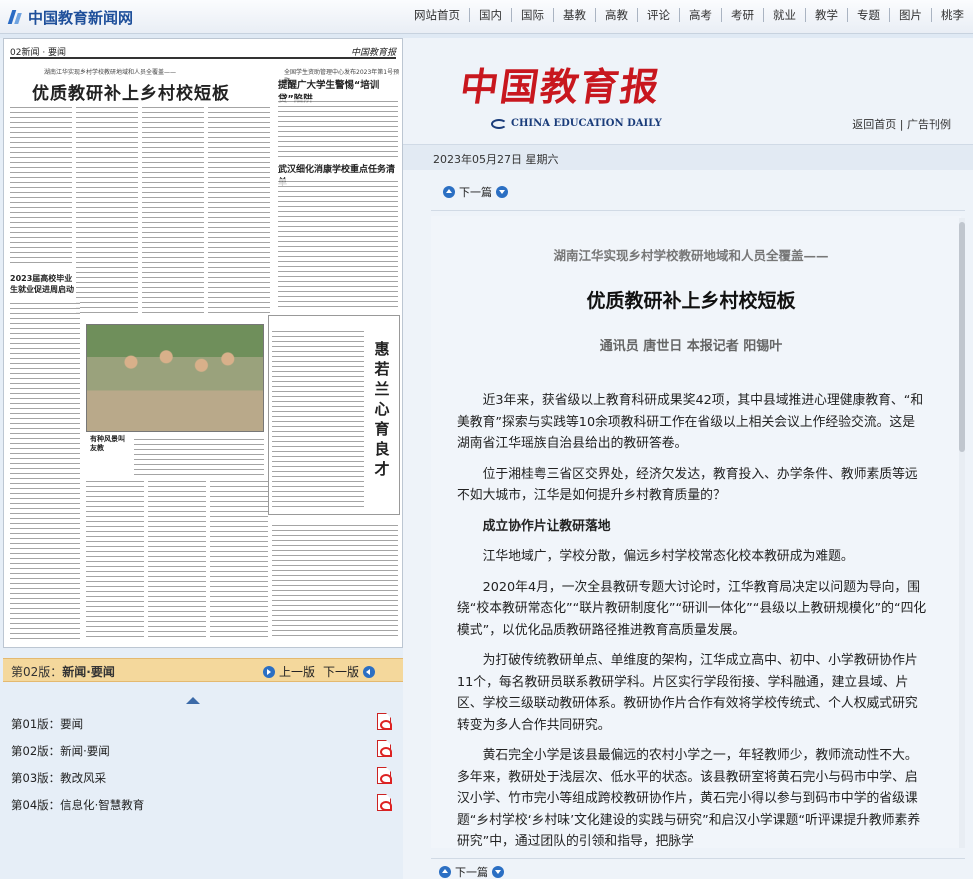 The width and height of the screenshot is (973, 879). What do you see at coordinates (37, 672) in the screenshot?
I see `current-edition-prefix: 第02版：` at bounding box center [37, 672].